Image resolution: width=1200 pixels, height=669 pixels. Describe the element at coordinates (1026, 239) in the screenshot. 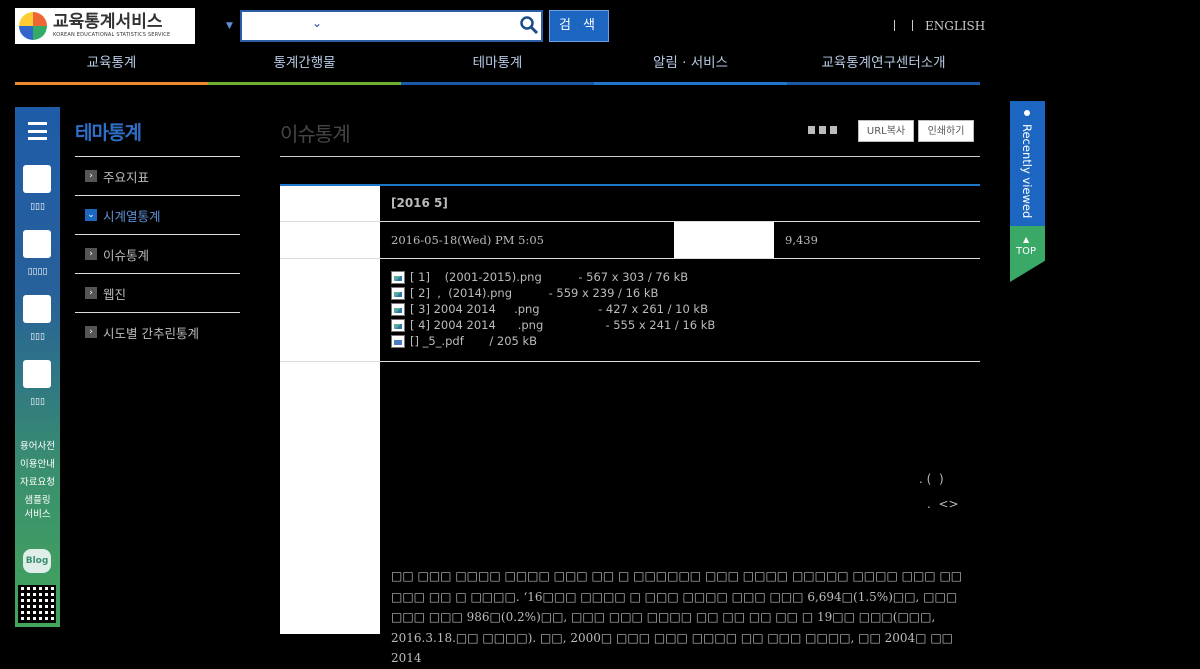

I see `arrow-up-icon: ▲` at that location.